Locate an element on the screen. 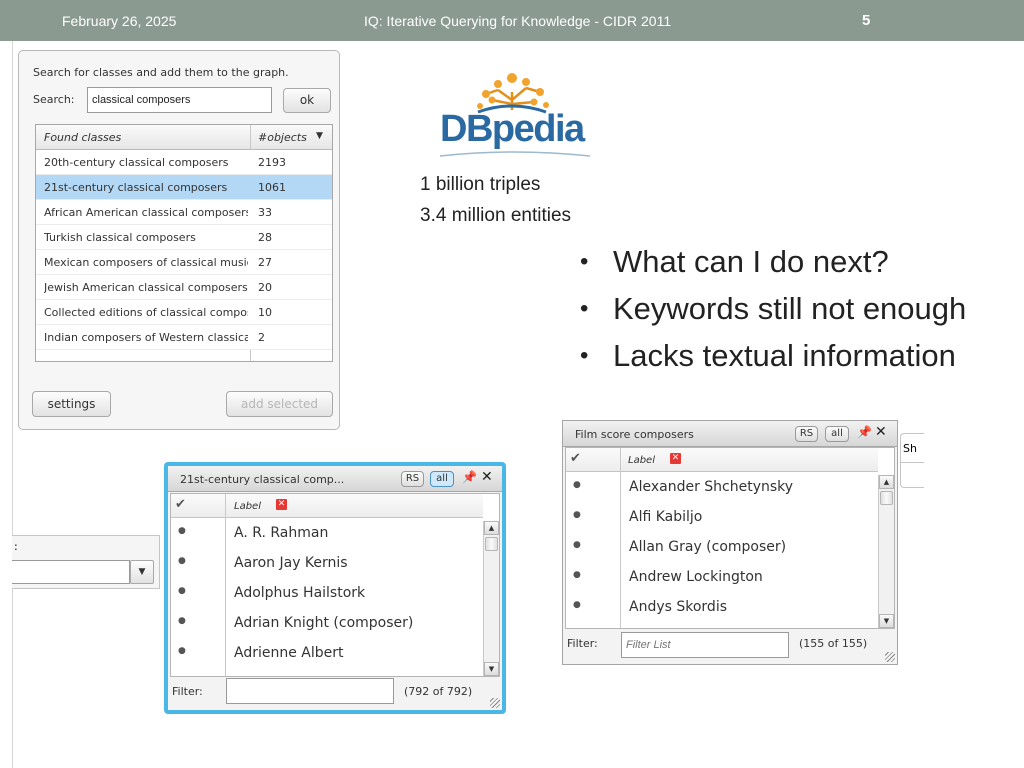 The image size is (1024, 768). triangle-down-icon: ▼ is located at coordinates (319, 136).